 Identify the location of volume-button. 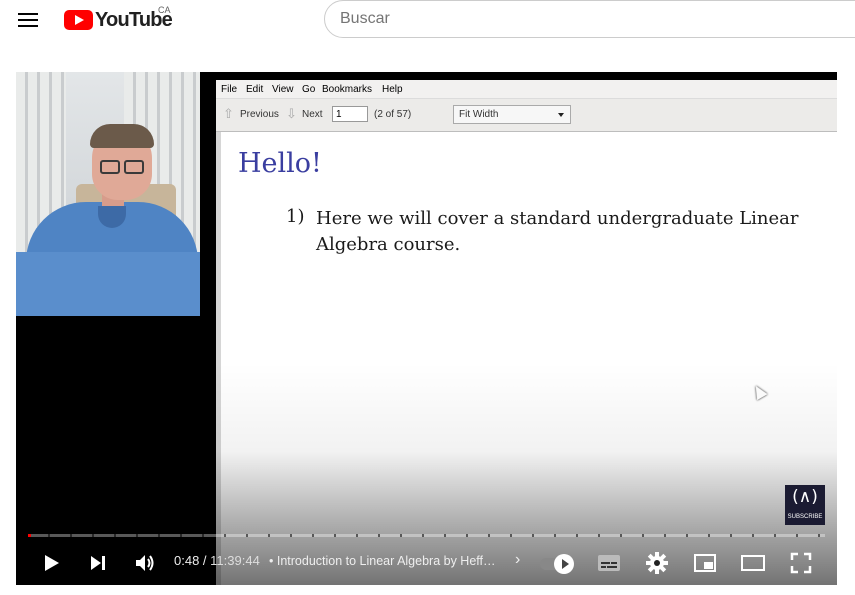
(145, 563).